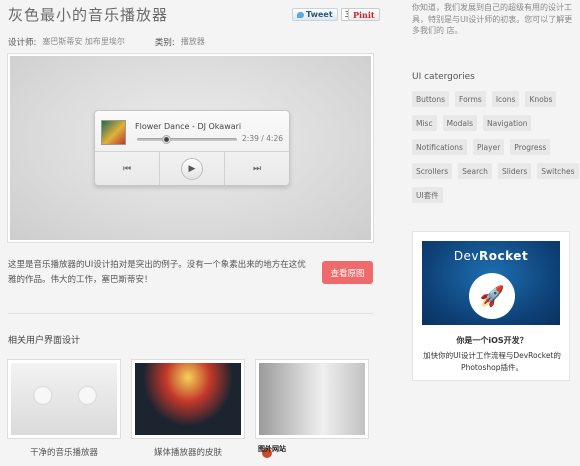 This screenshot has width=580, height=466. Describe the element at coordinates (113, 132) in the screenshot. I see `album-art` at that location.